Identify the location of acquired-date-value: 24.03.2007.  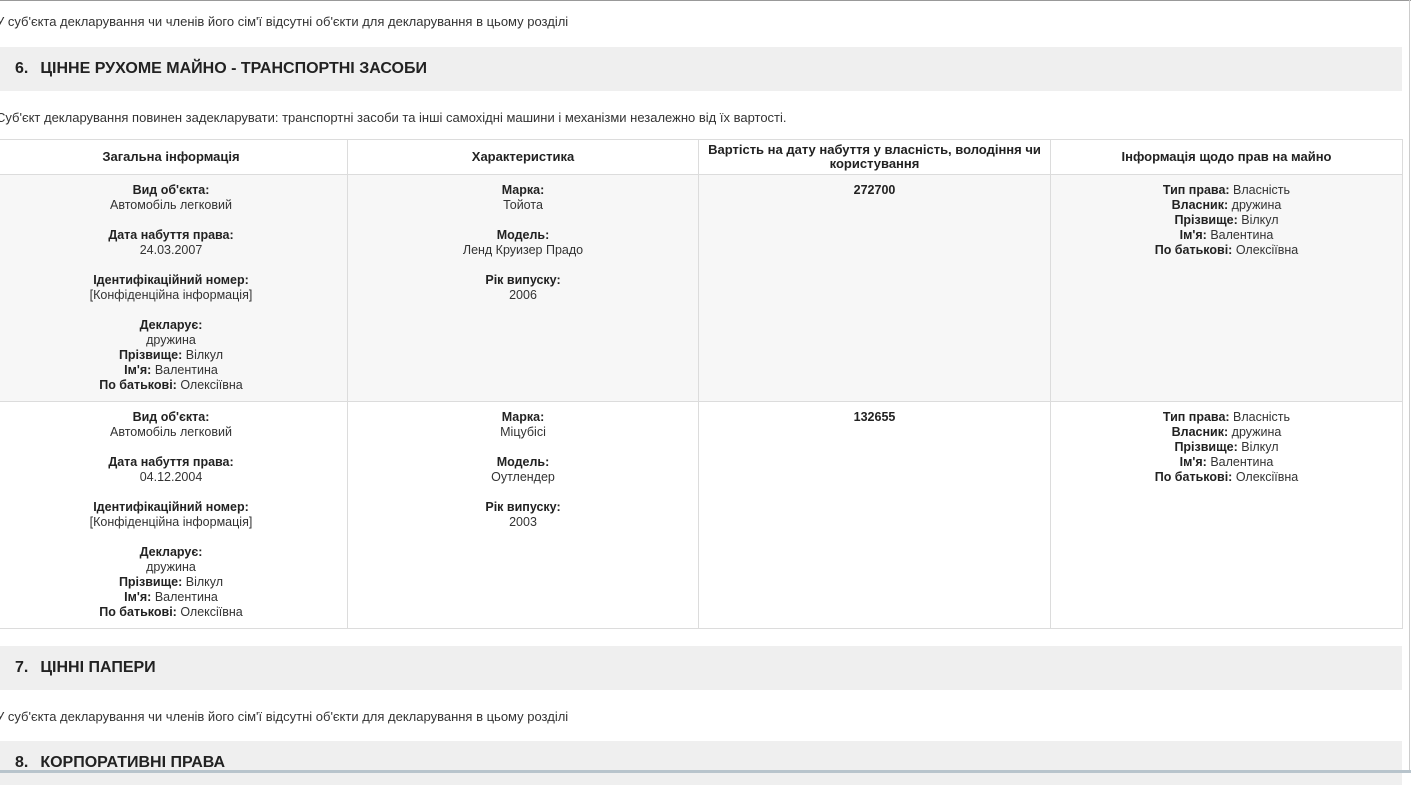
(171, 250).